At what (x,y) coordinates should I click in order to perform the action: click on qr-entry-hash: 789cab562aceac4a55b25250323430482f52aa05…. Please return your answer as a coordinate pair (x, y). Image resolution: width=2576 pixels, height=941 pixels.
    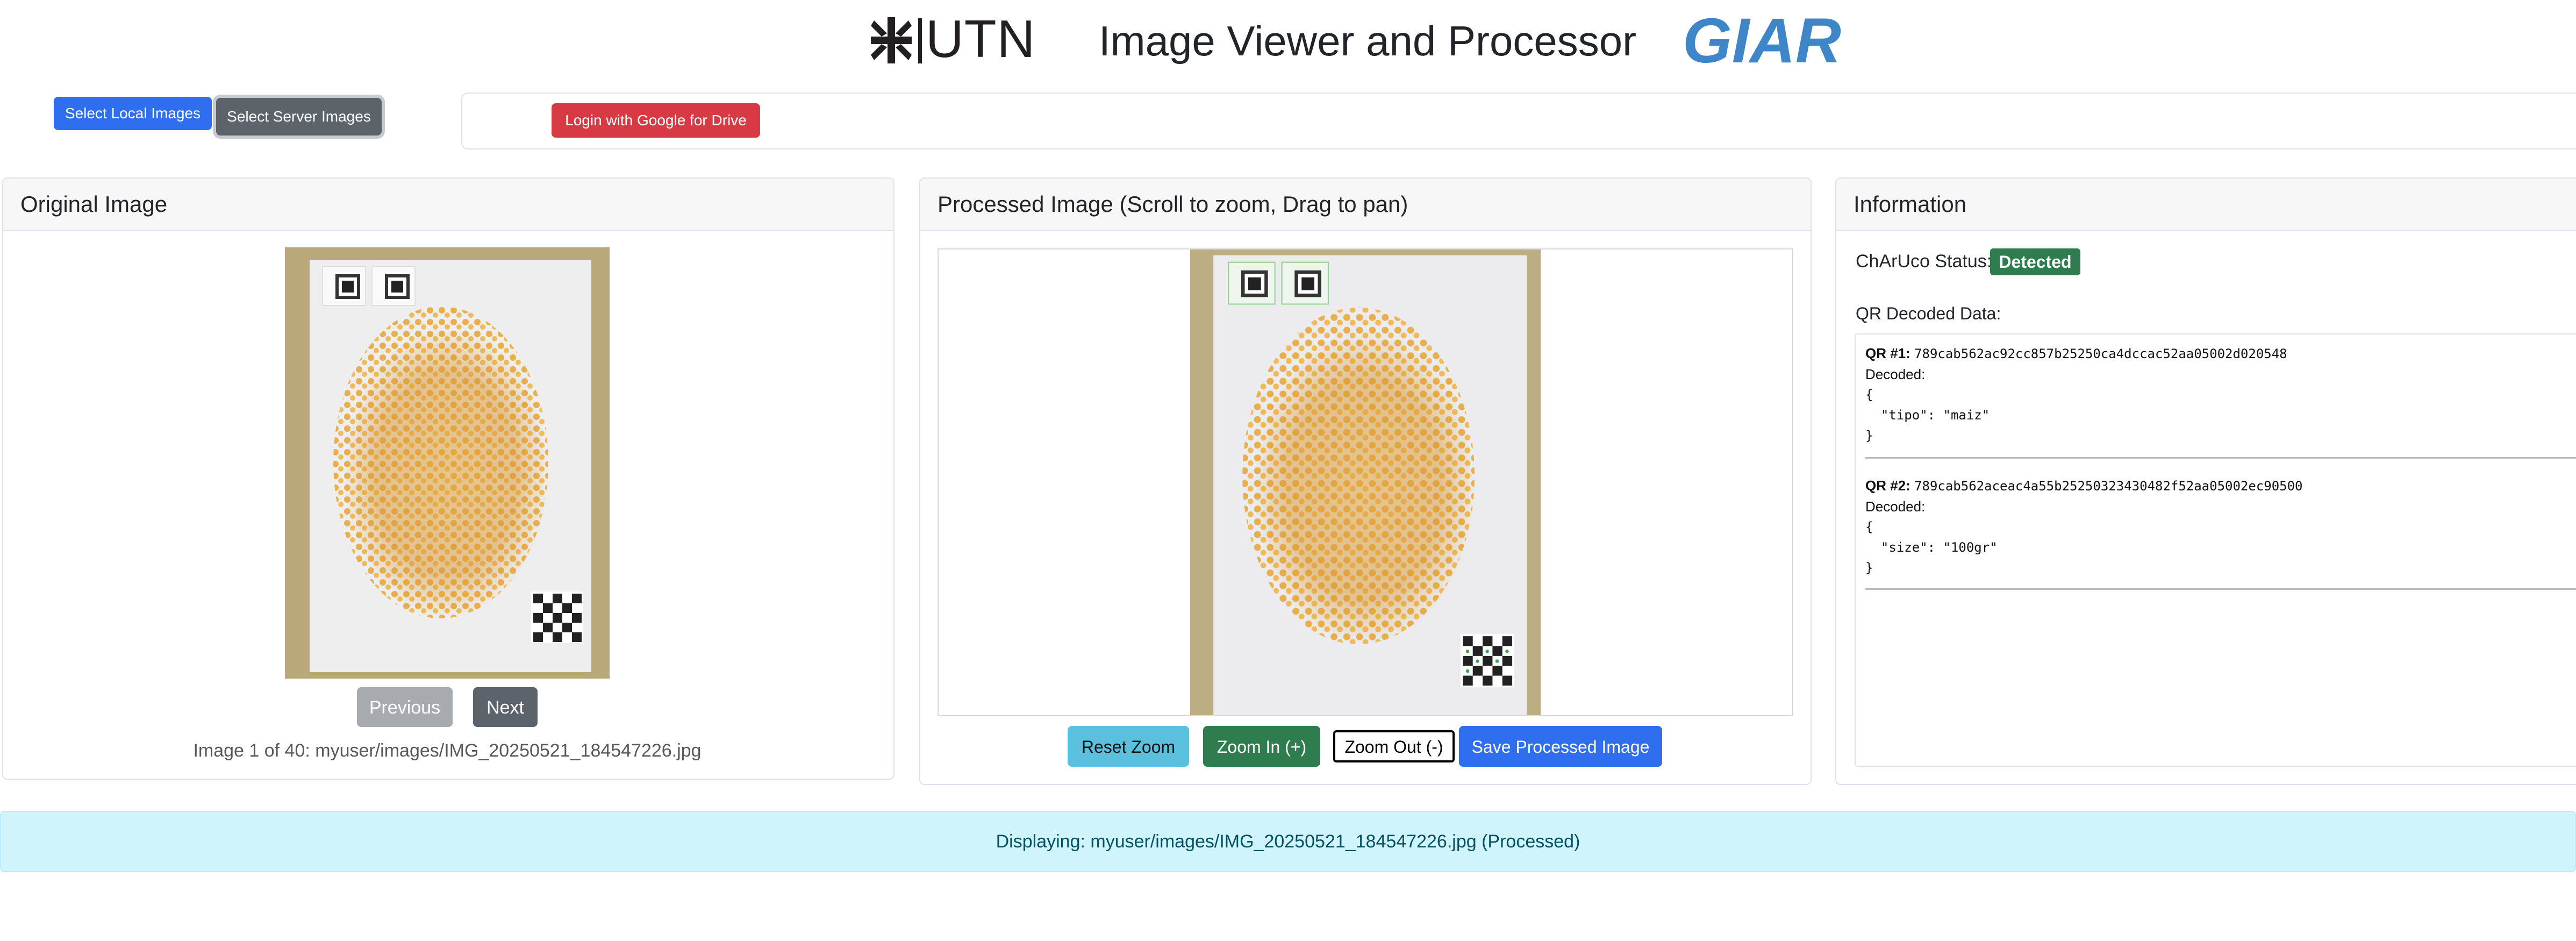
    Looking at the image, I should click on (2108, 486).